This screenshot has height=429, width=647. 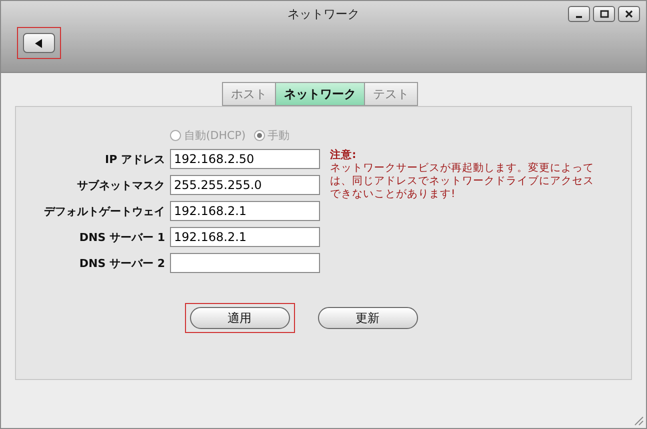 I want to click on tab: ネットワーク, so click(x=320, y=94).